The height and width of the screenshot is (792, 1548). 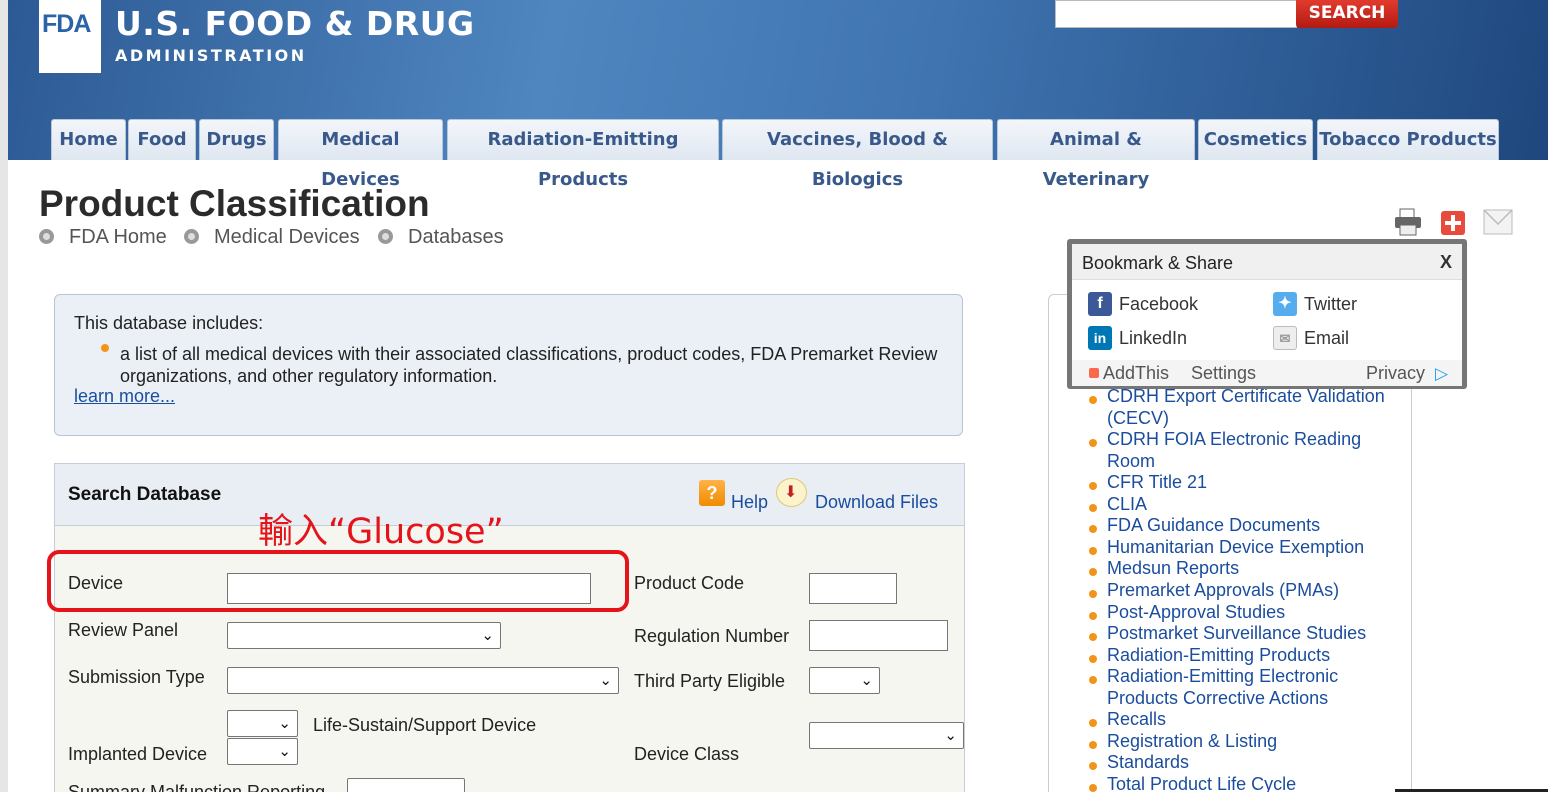 I want to click on nav-tab-home: Home, so click(x=88, y=139).